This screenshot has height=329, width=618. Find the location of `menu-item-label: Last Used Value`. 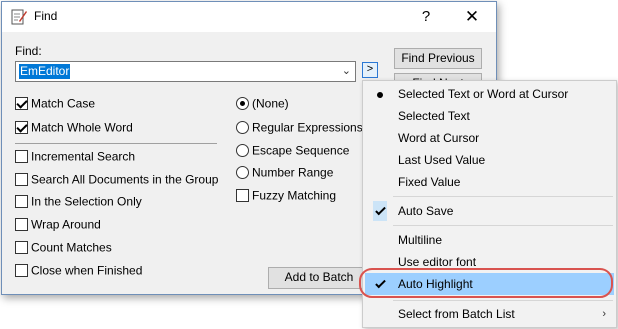

menu-item-label: Last Used Value is located at coordinates (442, 160).